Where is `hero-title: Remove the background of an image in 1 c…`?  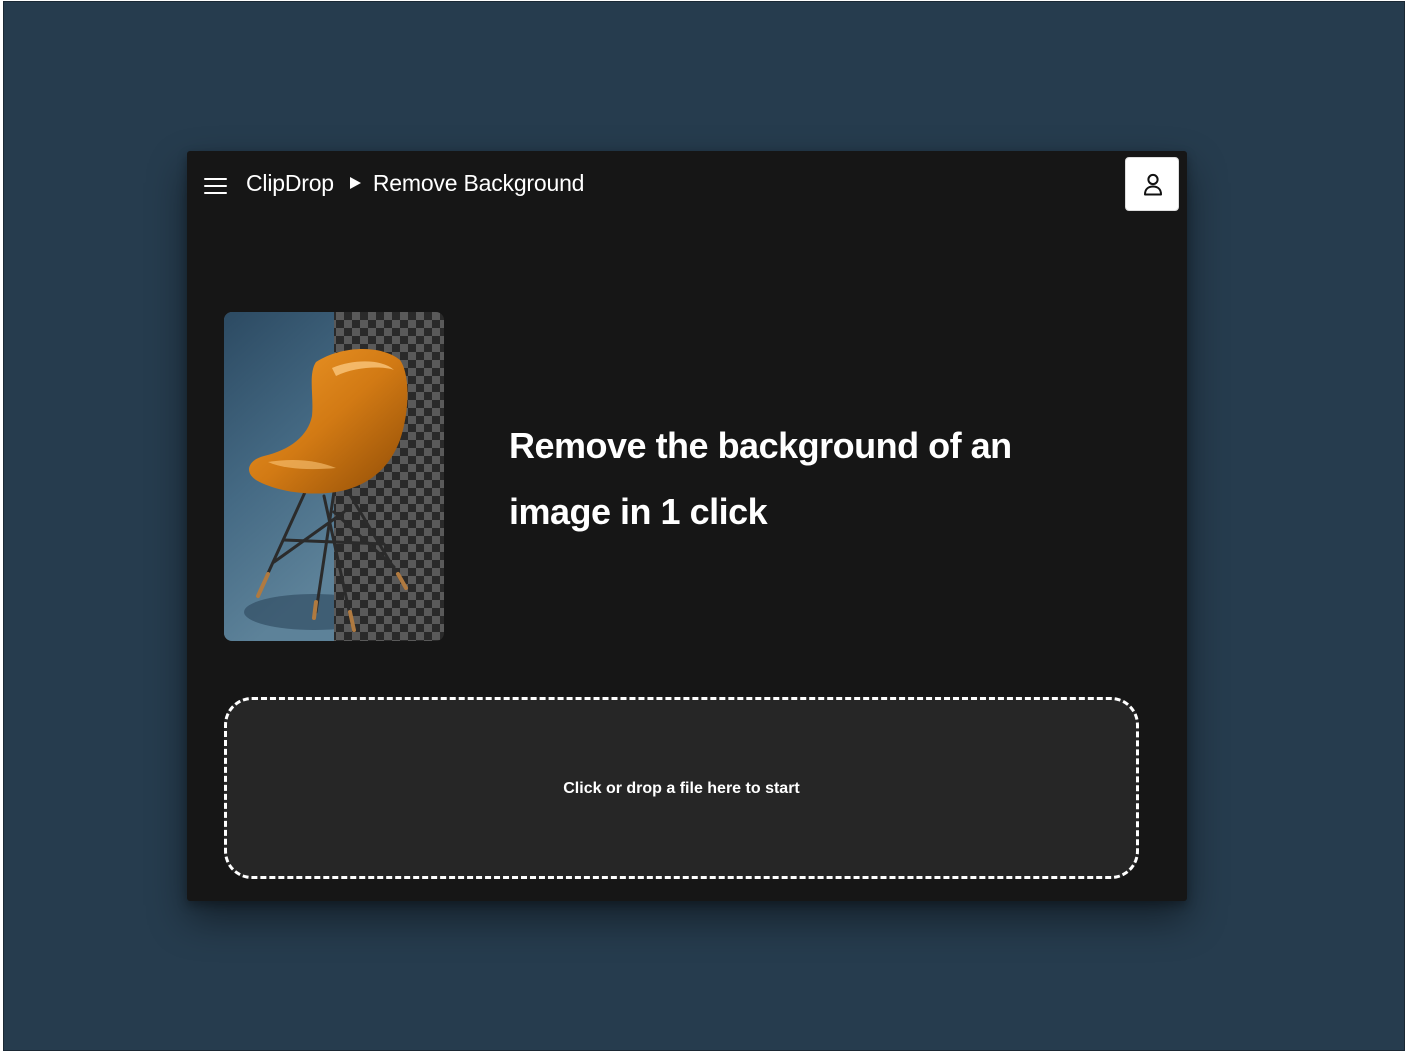 hero-title: Remove the background of an image in 1 c… is located at coordinates (760, 478).